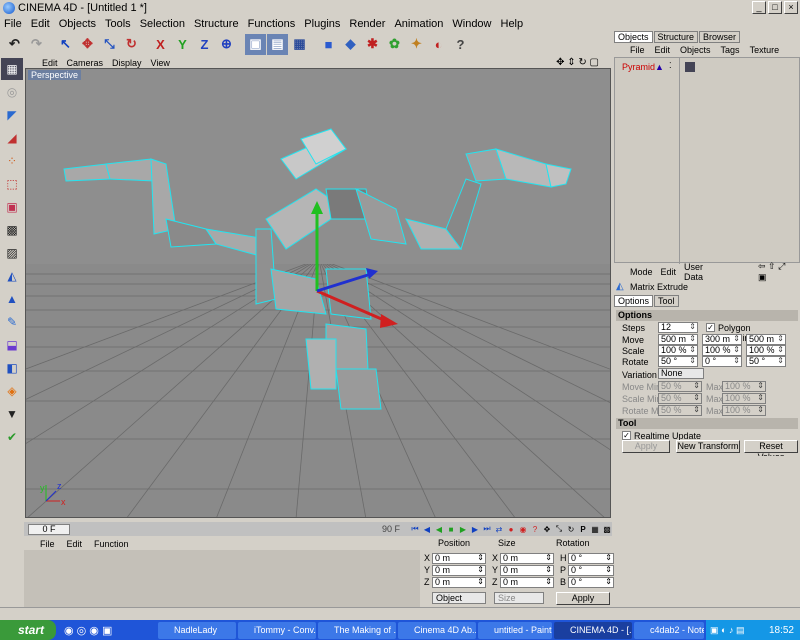 This screenshot has height=640, width=800. I want to click on undo-icon: ↶, so click(14, 44).